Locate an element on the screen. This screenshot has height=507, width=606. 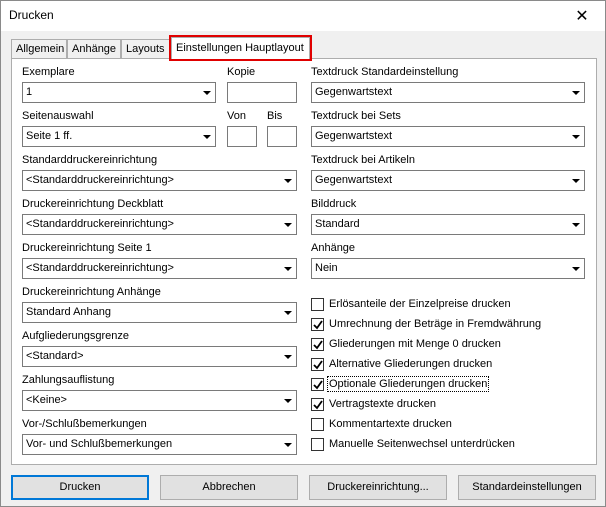
kopie-label: Kopie is located at coordinates (241, 72).